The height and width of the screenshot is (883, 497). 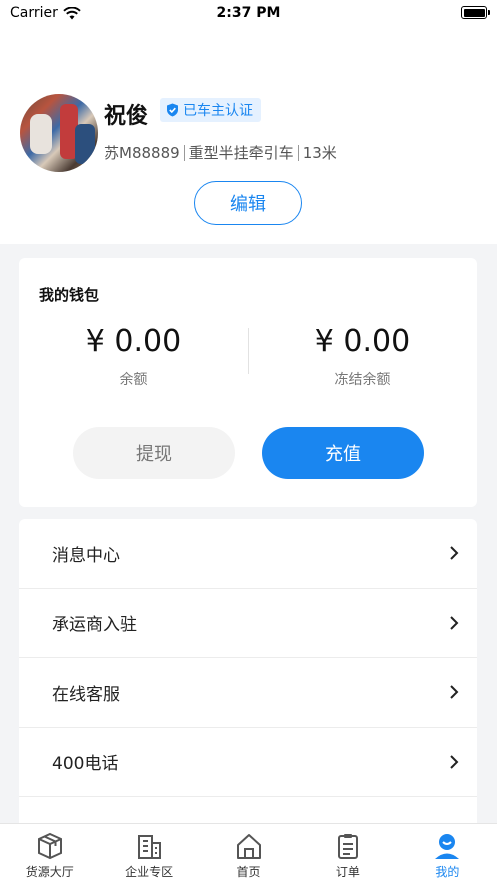 I want to click on verified-badge: 已车主认证, so click(x=210, y=110).